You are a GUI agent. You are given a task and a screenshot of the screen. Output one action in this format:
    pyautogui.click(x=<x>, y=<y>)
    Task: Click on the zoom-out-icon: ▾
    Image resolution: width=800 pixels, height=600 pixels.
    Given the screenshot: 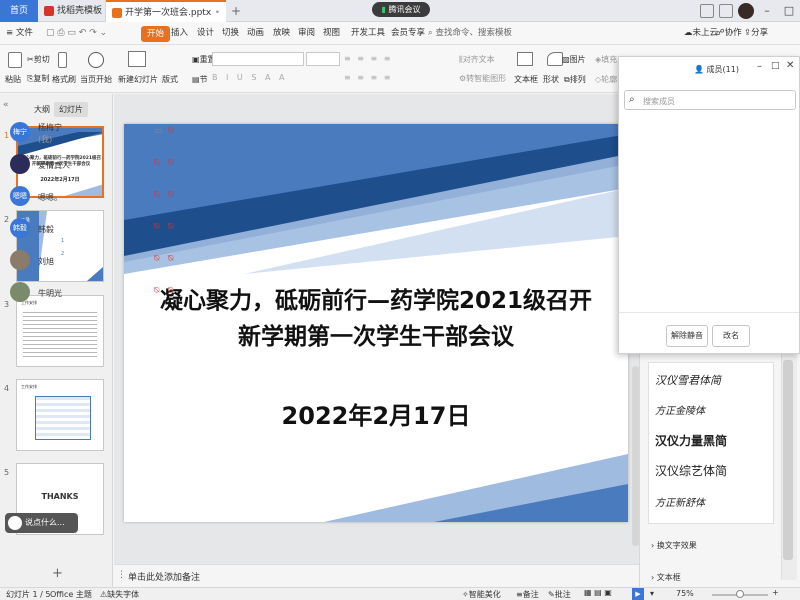 What is the action you would take?
    pyautogui.click(x=652, y=593)
    